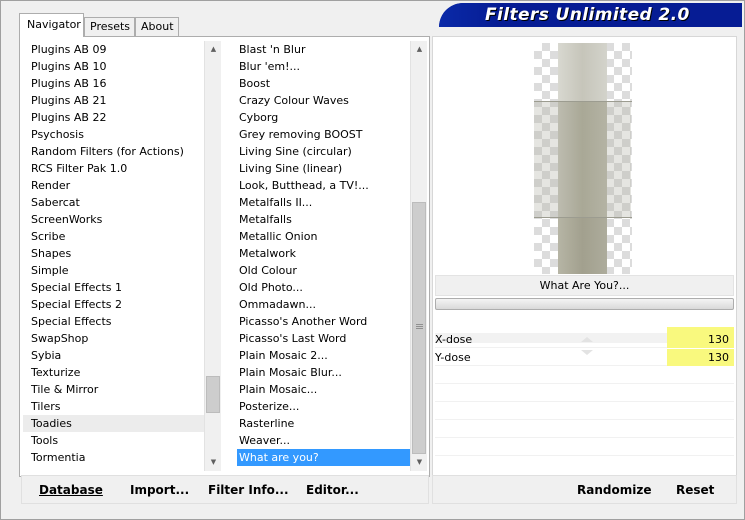  Describe the element at coordinates (584, 357) in the screenshot. I see `param-row-y-dose: Y-dose 130` at that location.